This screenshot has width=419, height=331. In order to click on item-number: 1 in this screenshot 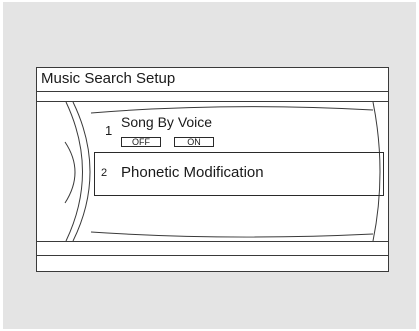, I will do `click(109, 130)`.